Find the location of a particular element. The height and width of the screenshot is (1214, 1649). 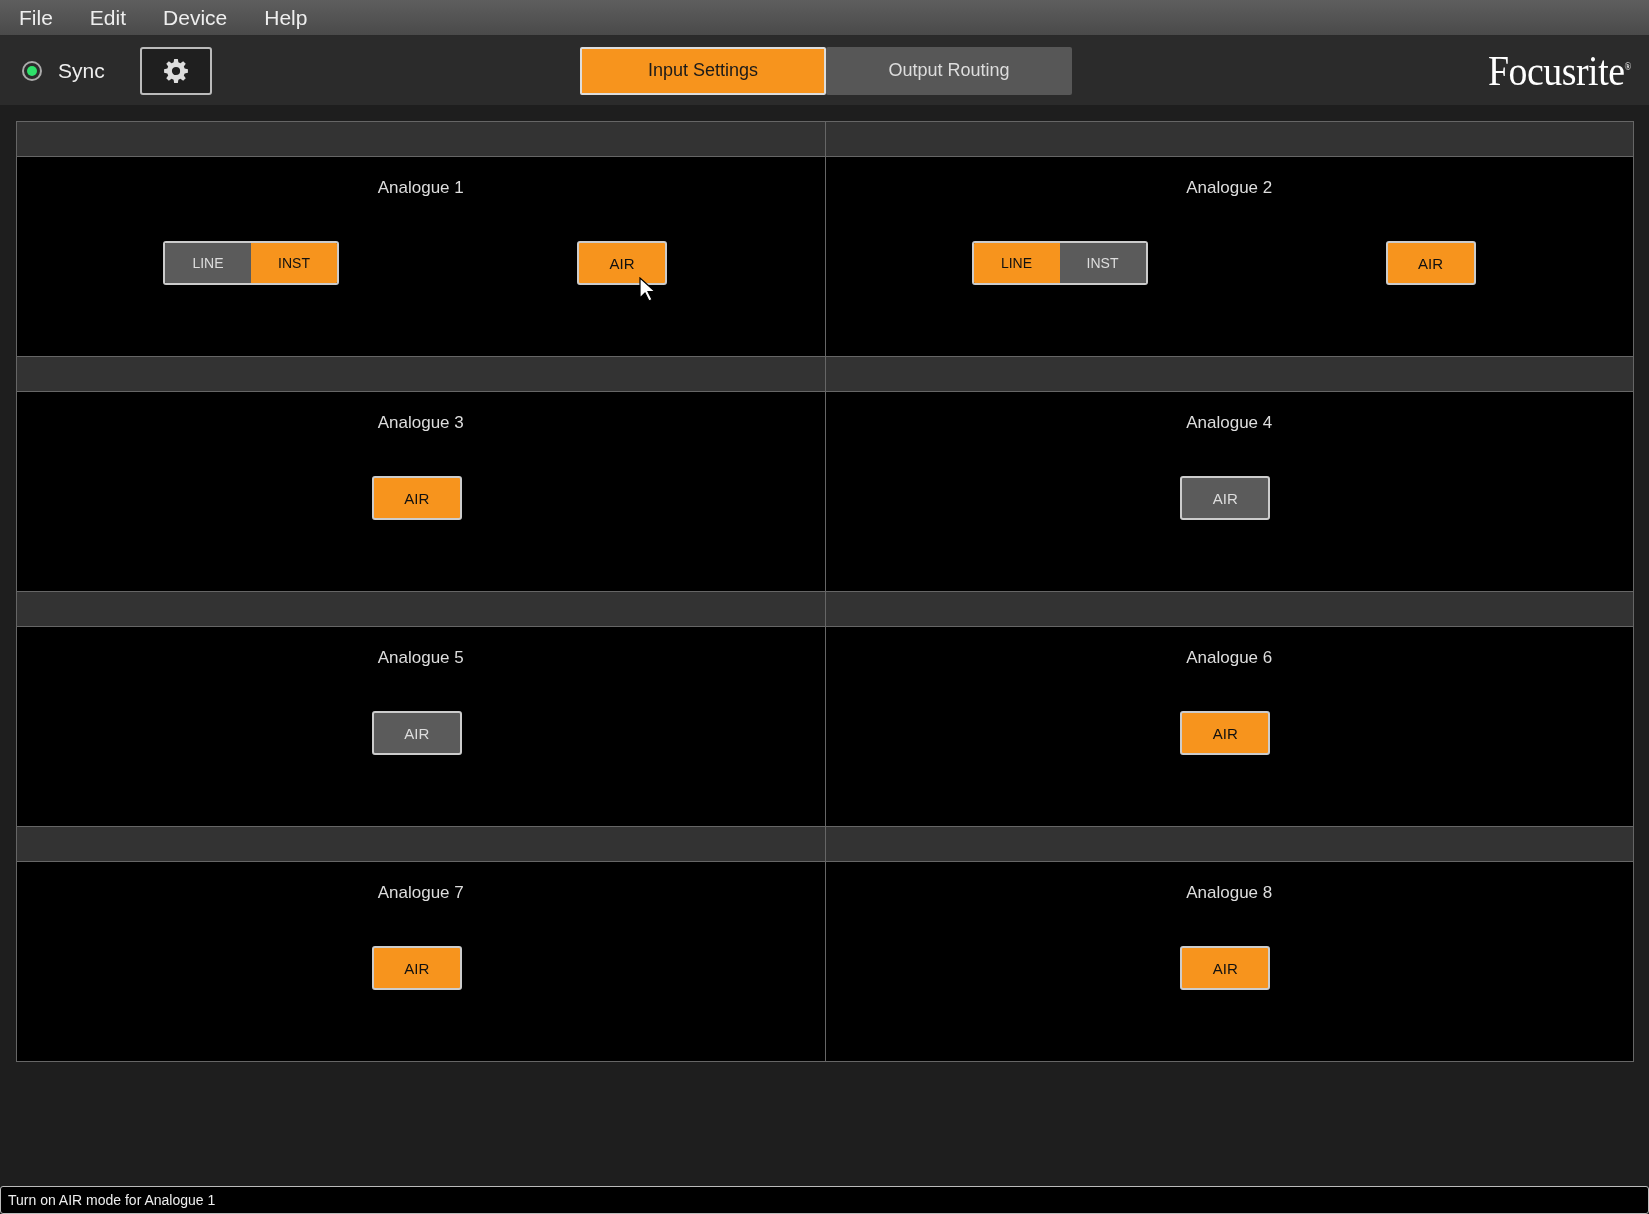

menu-item: Device is located at coordinates (195, 17).